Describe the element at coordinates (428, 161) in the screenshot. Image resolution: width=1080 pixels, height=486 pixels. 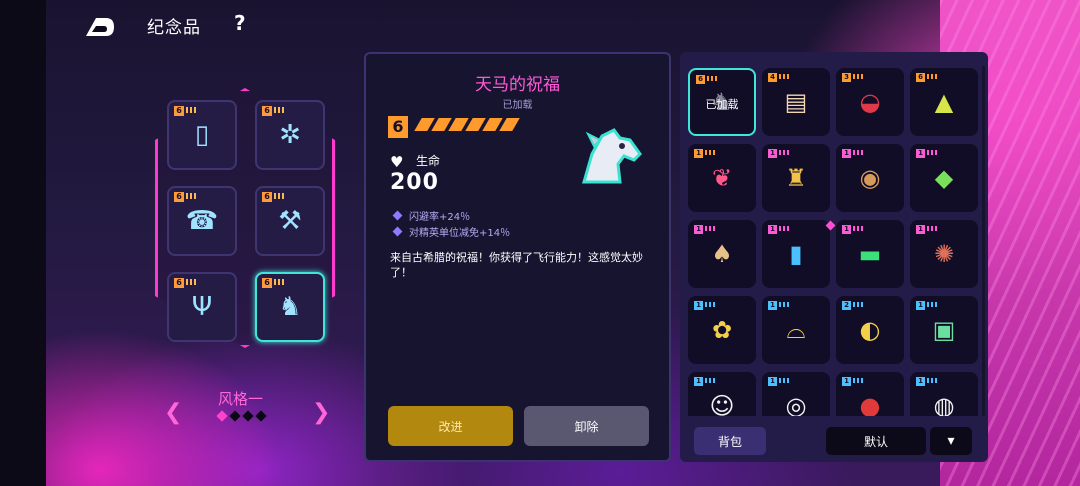
I see `stat-label: 生命` at that location.